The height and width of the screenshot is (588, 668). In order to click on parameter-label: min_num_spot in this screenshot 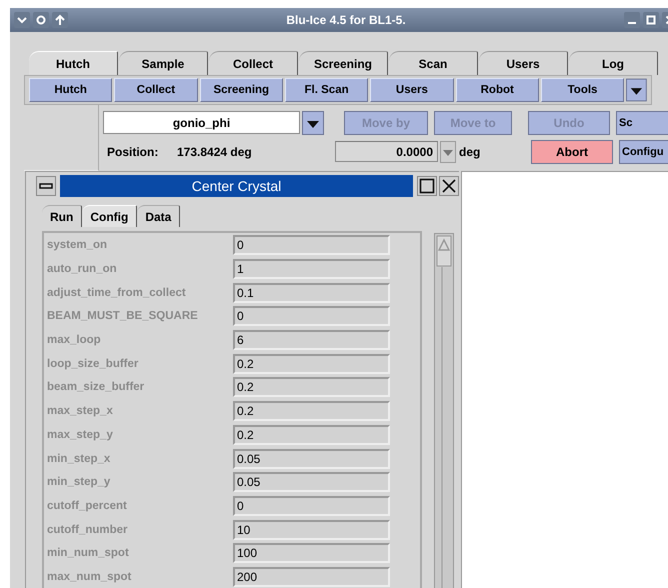, I will do `click(88, 553)`.